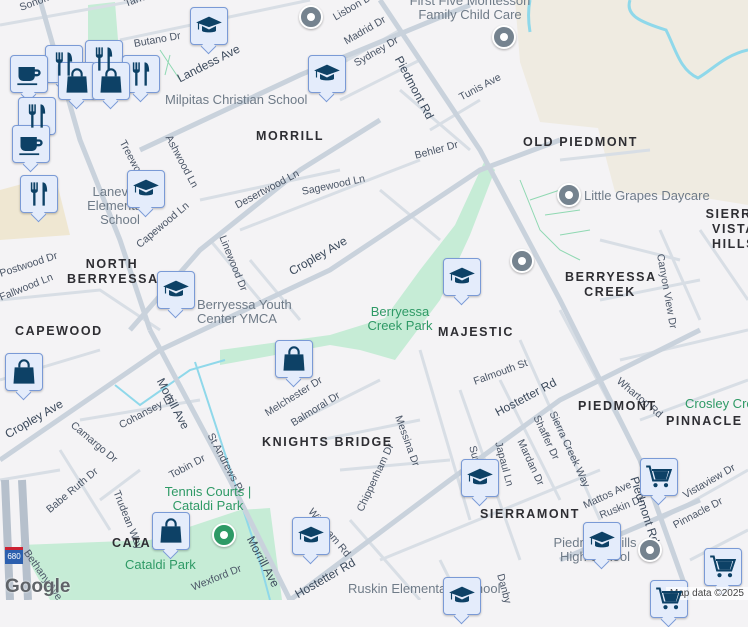 This screenshot has width=748, height=627. What do you see at coordinates (112, 272) in the screenshot?
I see `neighborhood-label: NORTH BERRYESSA` at bounding box center [112, 272].